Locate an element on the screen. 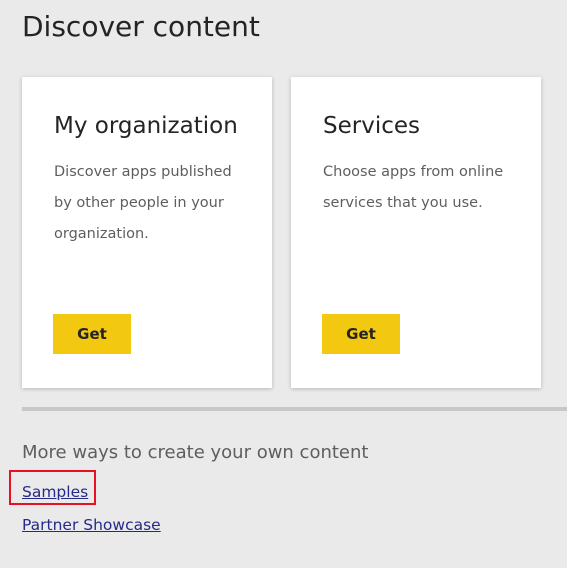 This screenshot has width=567, height=568. section-divider is located at coordinates (294, 409).